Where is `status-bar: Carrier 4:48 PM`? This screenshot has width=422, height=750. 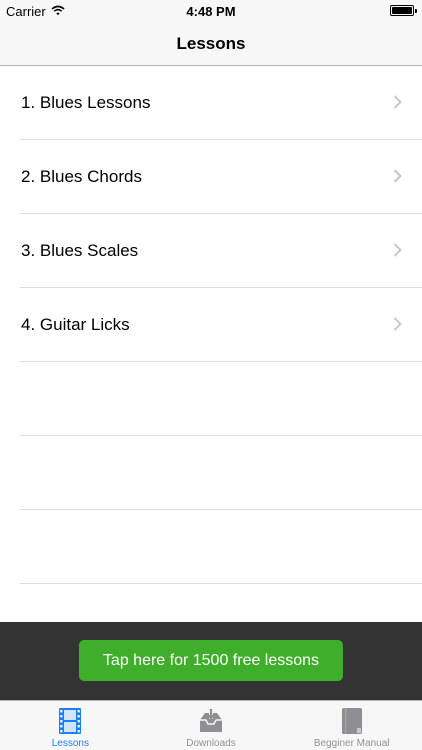
status-bar: Carrier 4:48 PM is located at coordinates (211, 11).